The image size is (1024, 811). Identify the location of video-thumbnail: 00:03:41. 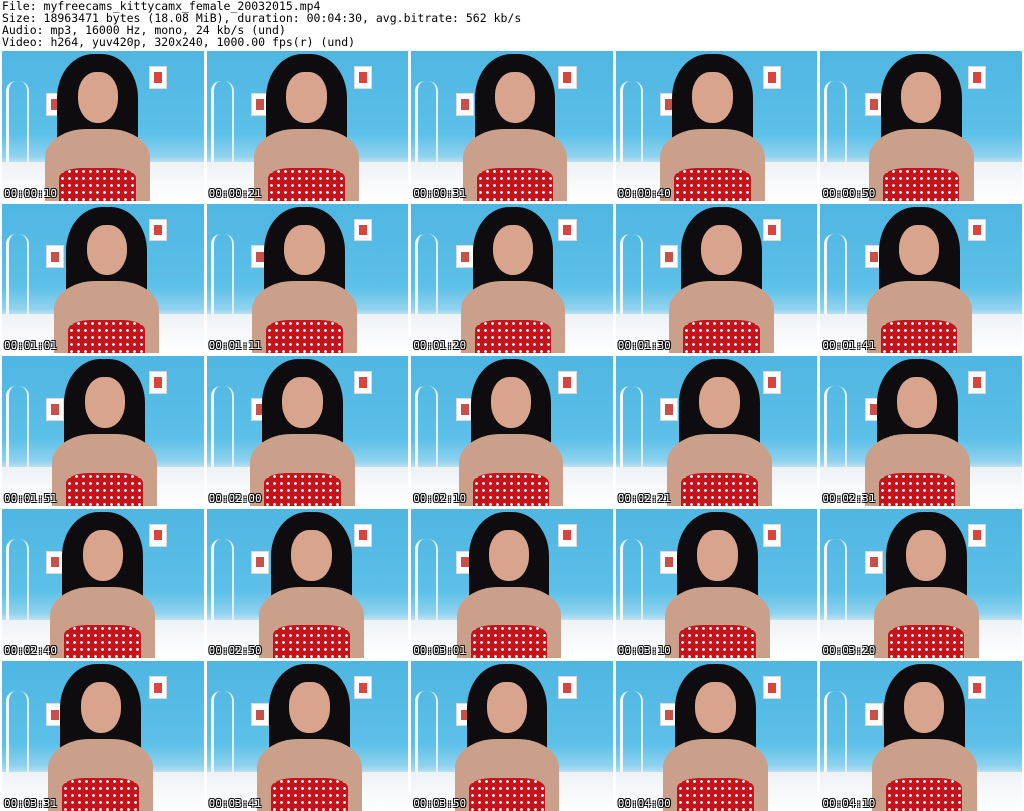
(307, 736).